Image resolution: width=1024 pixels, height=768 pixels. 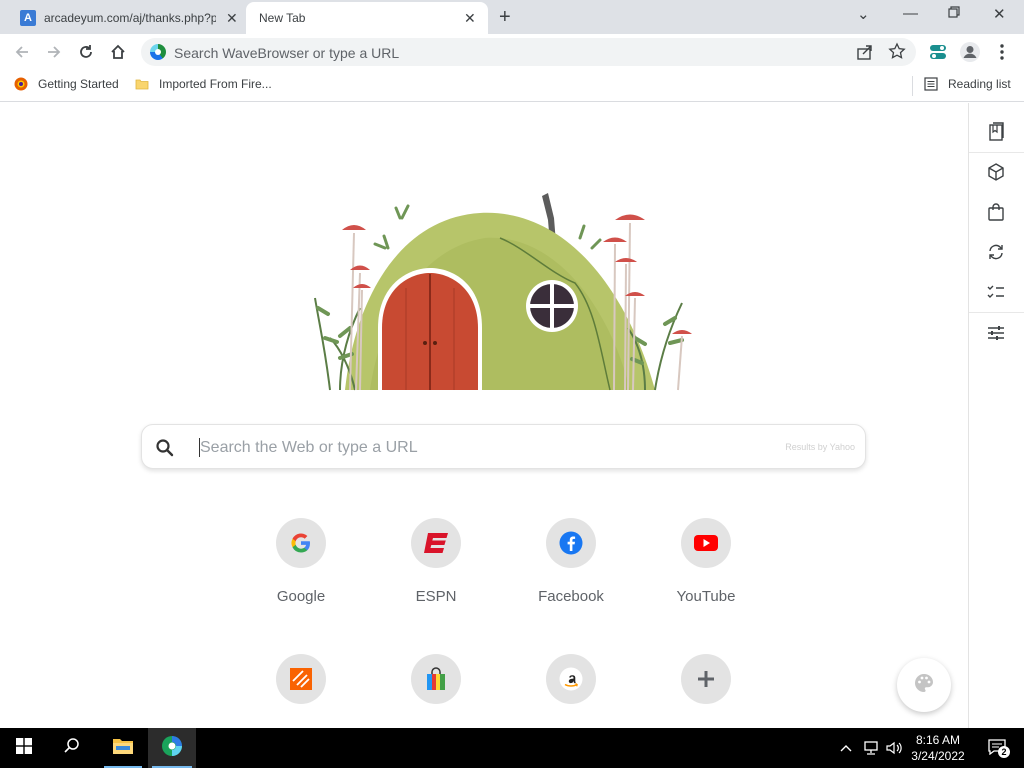 What do you see at coordinates (21, 84) in the screenshot?
I see `firefox-icon` at bounding box center [21, 84].